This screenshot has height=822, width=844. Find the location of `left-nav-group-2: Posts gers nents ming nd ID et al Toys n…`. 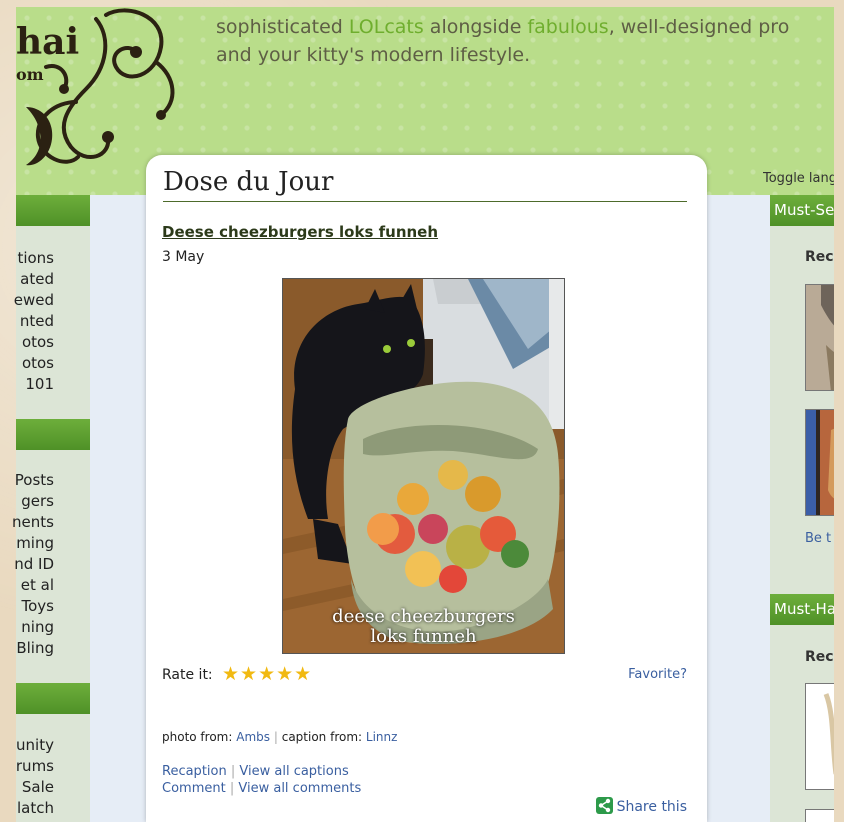

left-nav-group-2: Posts gers nents ming nd ID et al Toys n… is located at coordinates (33, 564).